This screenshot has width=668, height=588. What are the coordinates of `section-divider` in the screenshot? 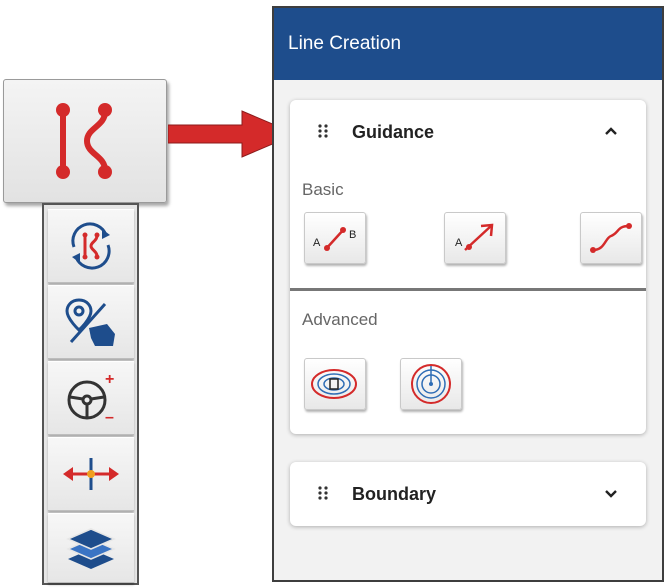 It's located at (468, 289).